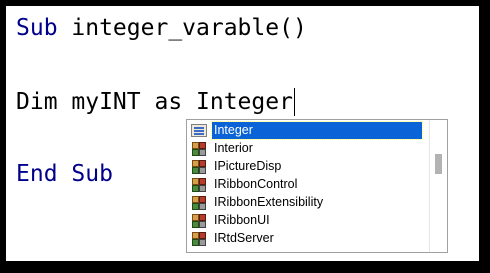 This screenshot has height=273, width=490. Describe the element at coordinates (248, 165) in the screenshot. I see `autocomplete-item-label: IPictureDisp` at that location.